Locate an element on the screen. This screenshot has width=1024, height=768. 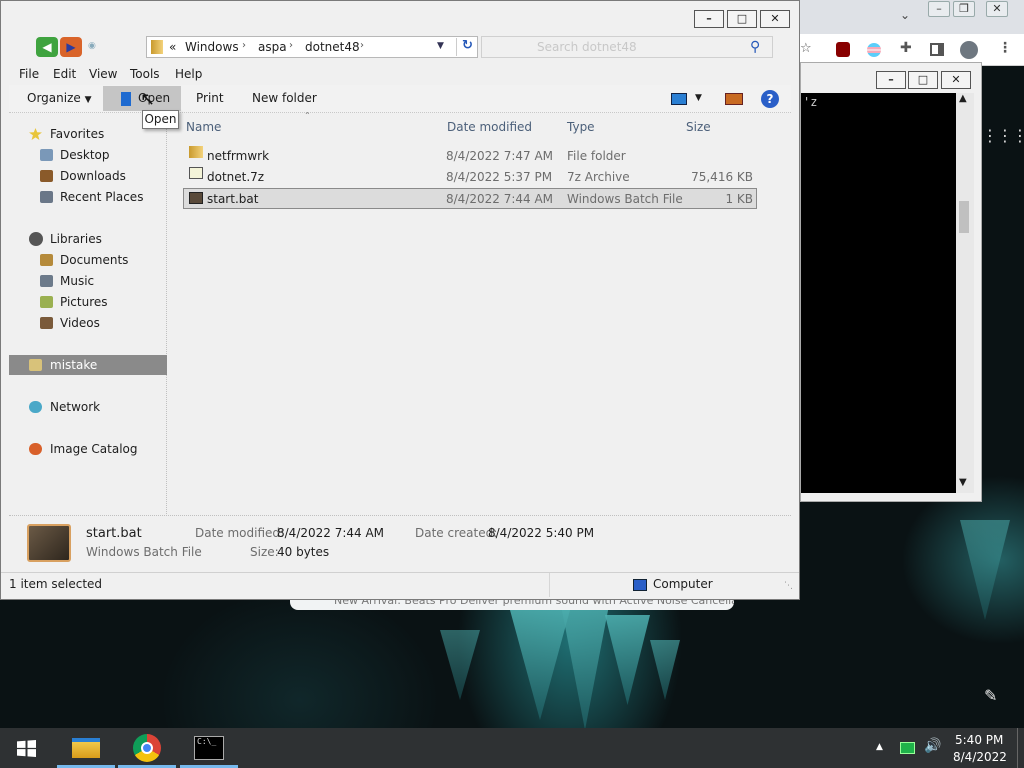
status-divider is located at coordinates (549, 585).